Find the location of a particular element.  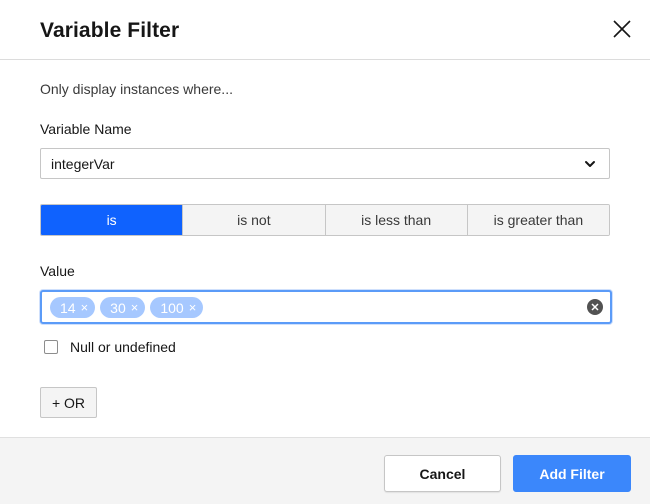

cancel-button: Cancel is located at coordinates (442, 473).